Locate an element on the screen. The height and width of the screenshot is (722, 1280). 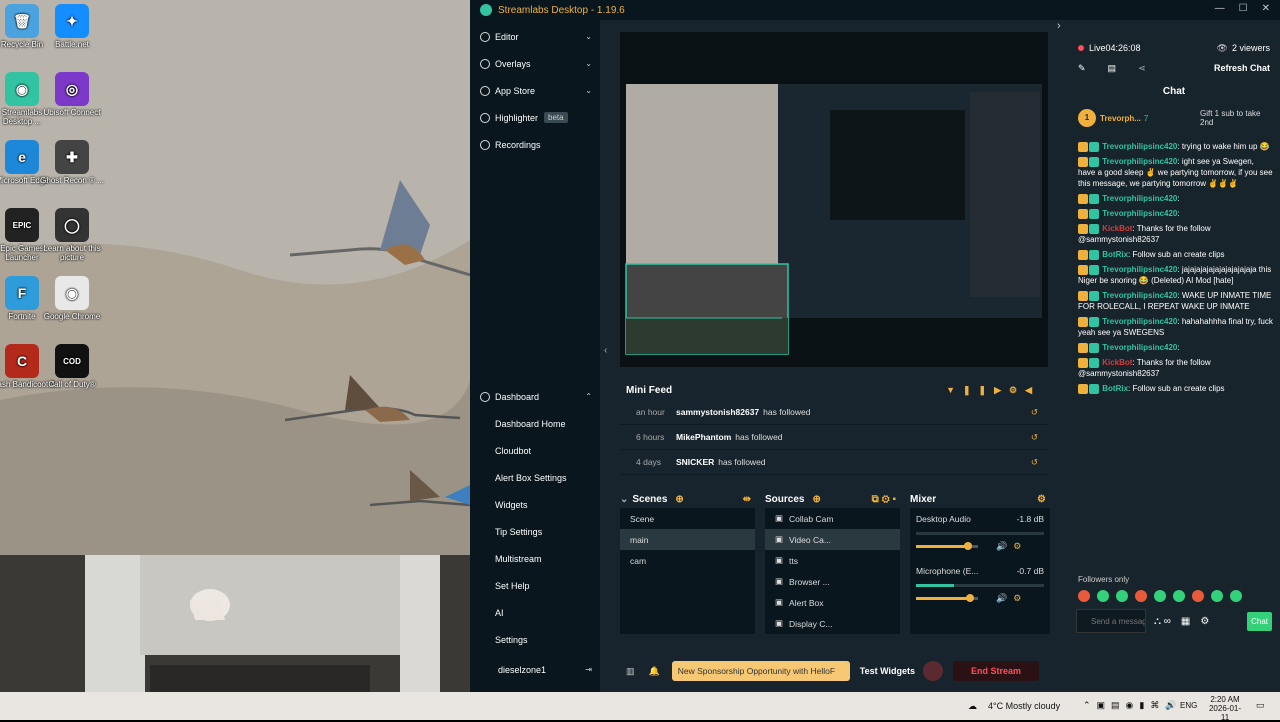
dashboard-subitem: Widgets is located at coordinates (535, 504).